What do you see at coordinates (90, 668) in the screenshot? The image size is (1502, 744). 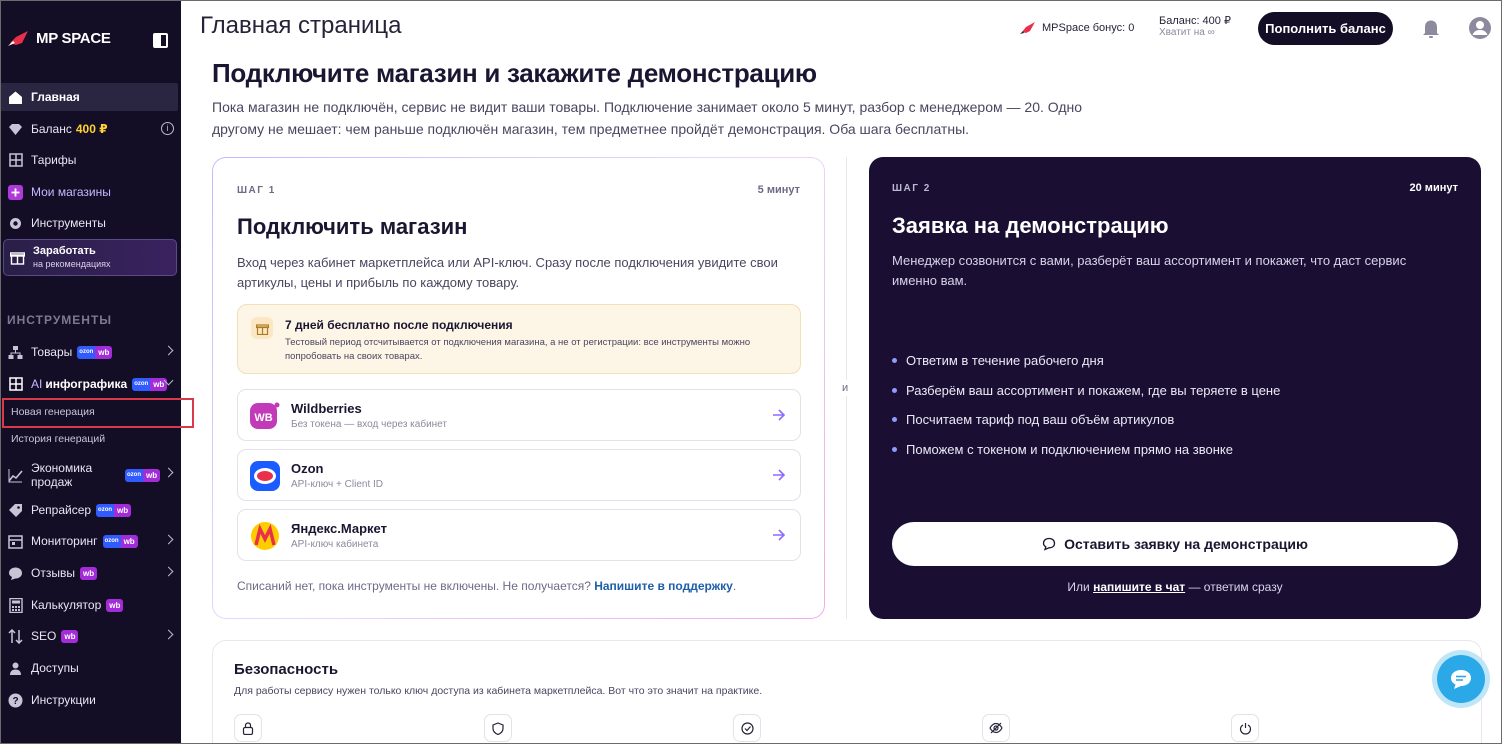 I see `sidebar-item-access: Доступы` at bounding box center [90, 668].